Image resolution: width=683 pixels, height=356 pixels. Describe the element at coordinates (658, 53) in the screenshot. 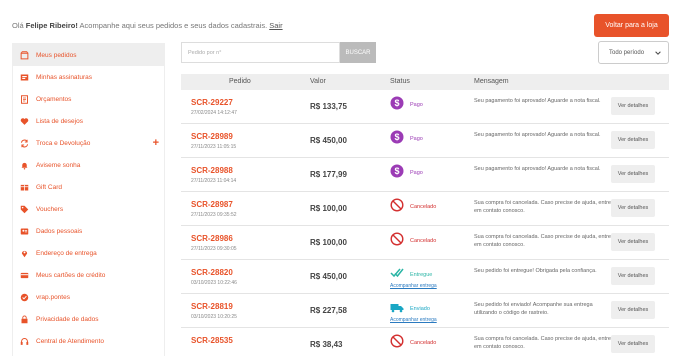

I see `chevron-down-icon` at that location.